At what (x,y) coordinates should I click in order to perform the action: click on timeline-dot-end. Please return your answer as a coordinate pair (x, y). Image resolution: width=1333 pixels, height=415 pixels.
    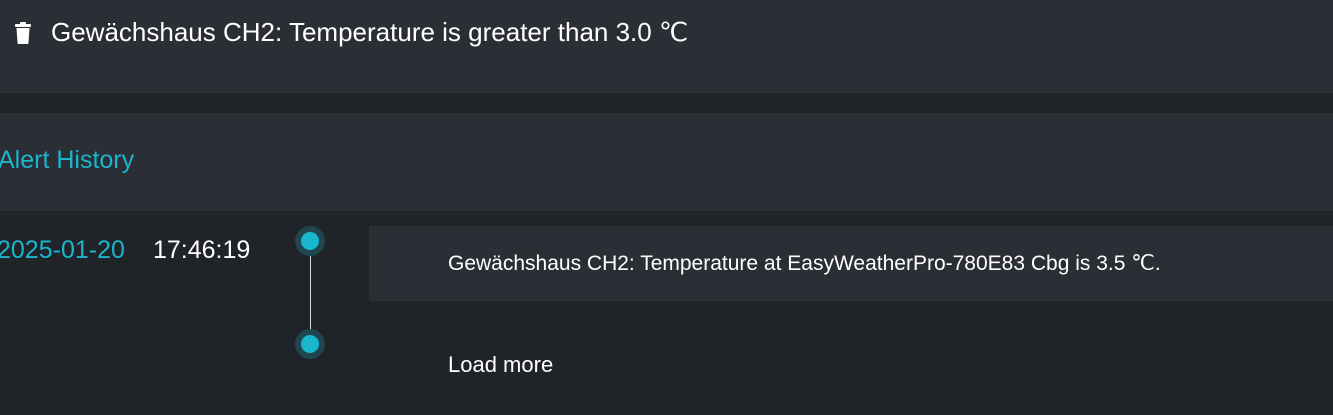
    Looking at the image, I should click on (310, 344).